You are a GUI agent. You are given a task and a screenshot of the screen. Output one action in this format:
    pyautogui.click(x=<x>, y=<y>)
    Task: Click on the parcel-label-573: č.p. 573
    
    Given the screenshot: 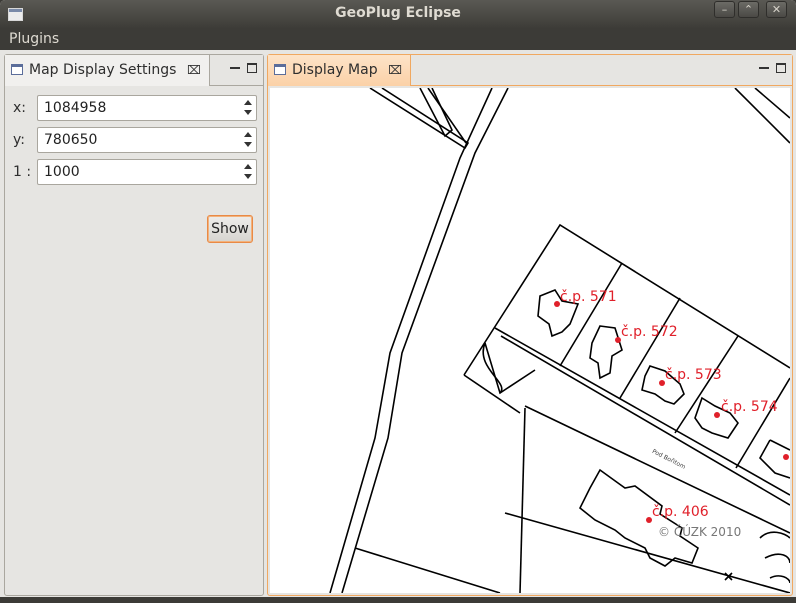 What is the action you would take?
    pyautogui.click(x=693, y=375)
    